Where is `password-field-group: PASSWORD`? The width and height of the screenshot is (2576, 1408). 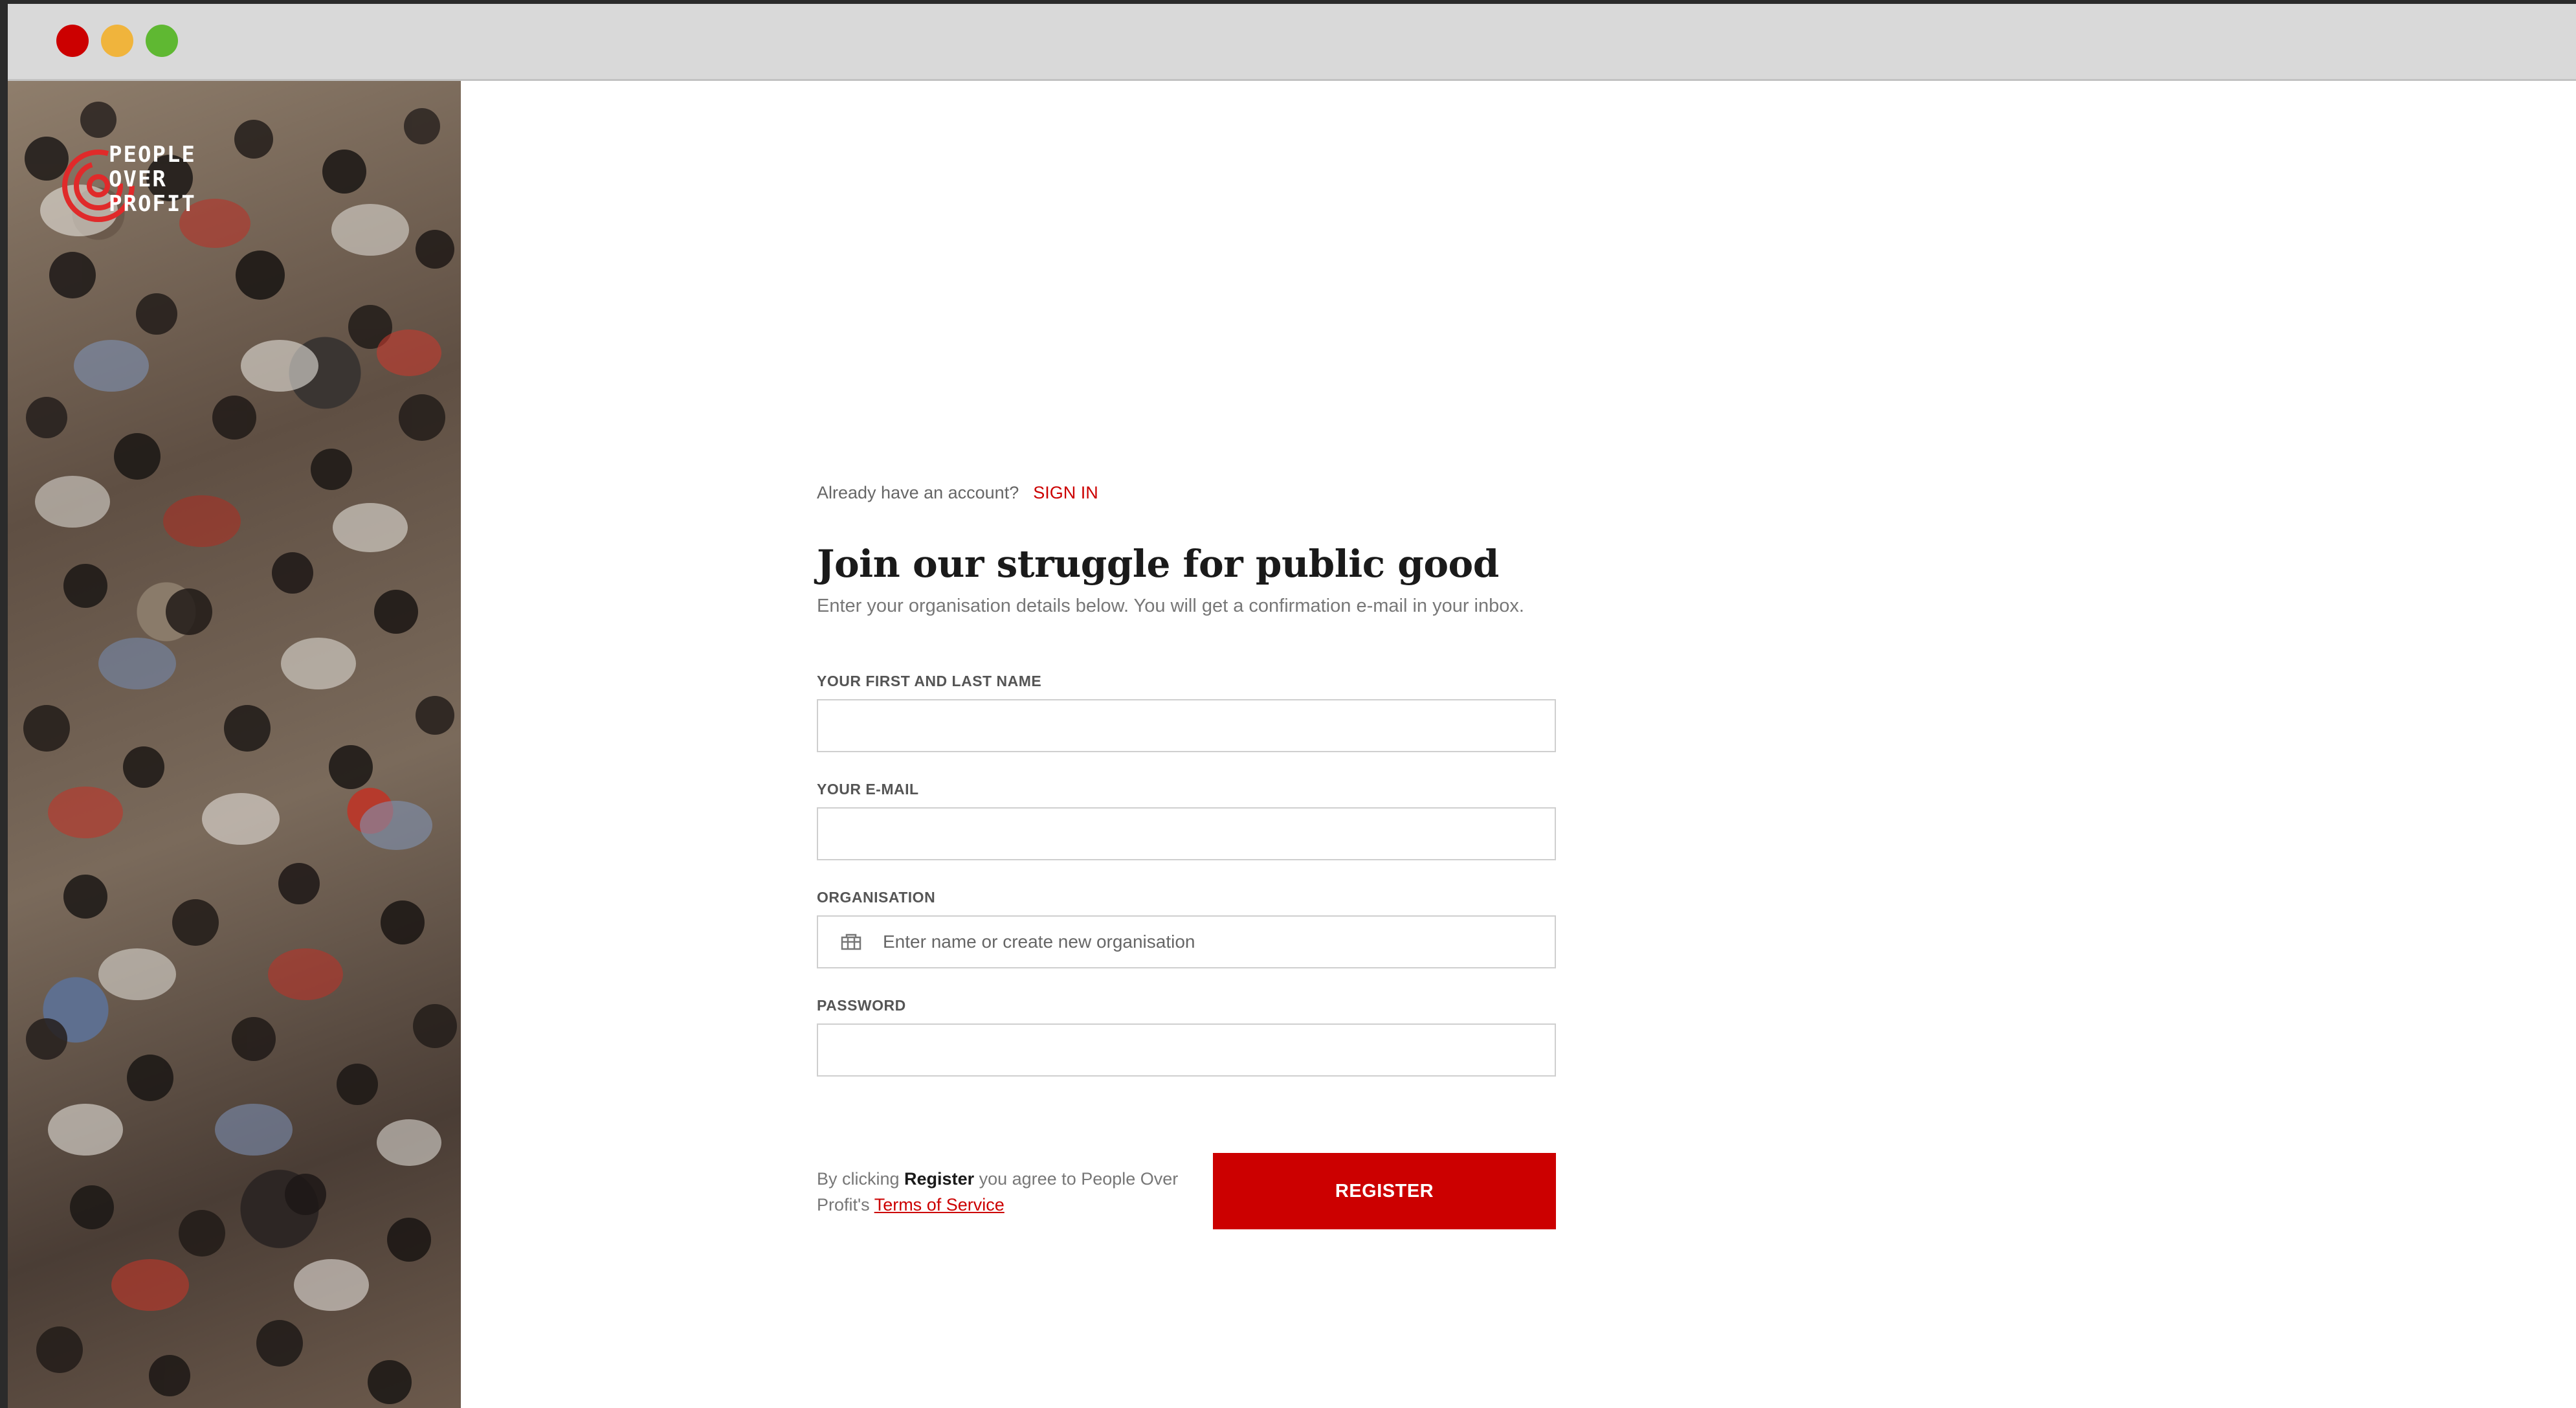
password-field-group: PASSWORD is located at coordinates (1189, 1037).